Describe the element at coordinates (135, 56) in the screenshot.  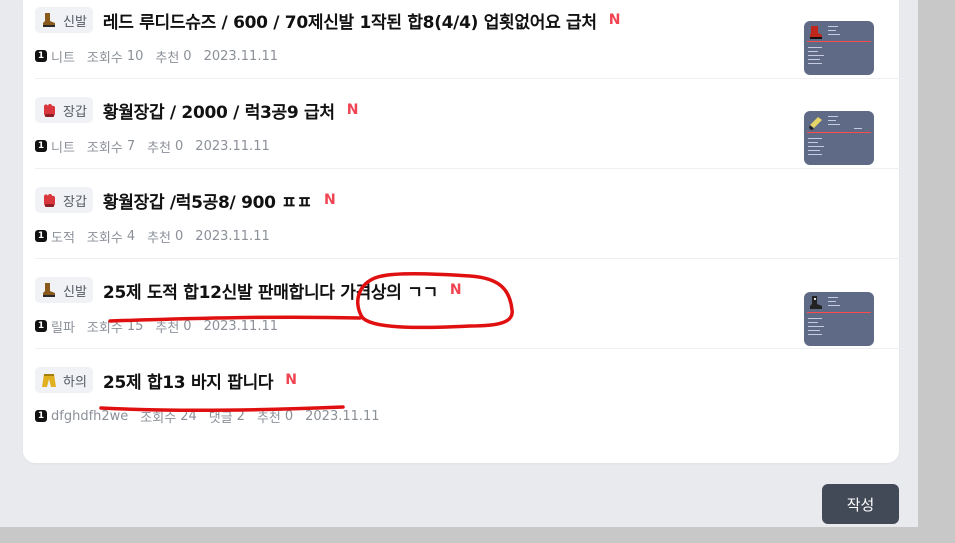
I see `views-count: 10` at that location.